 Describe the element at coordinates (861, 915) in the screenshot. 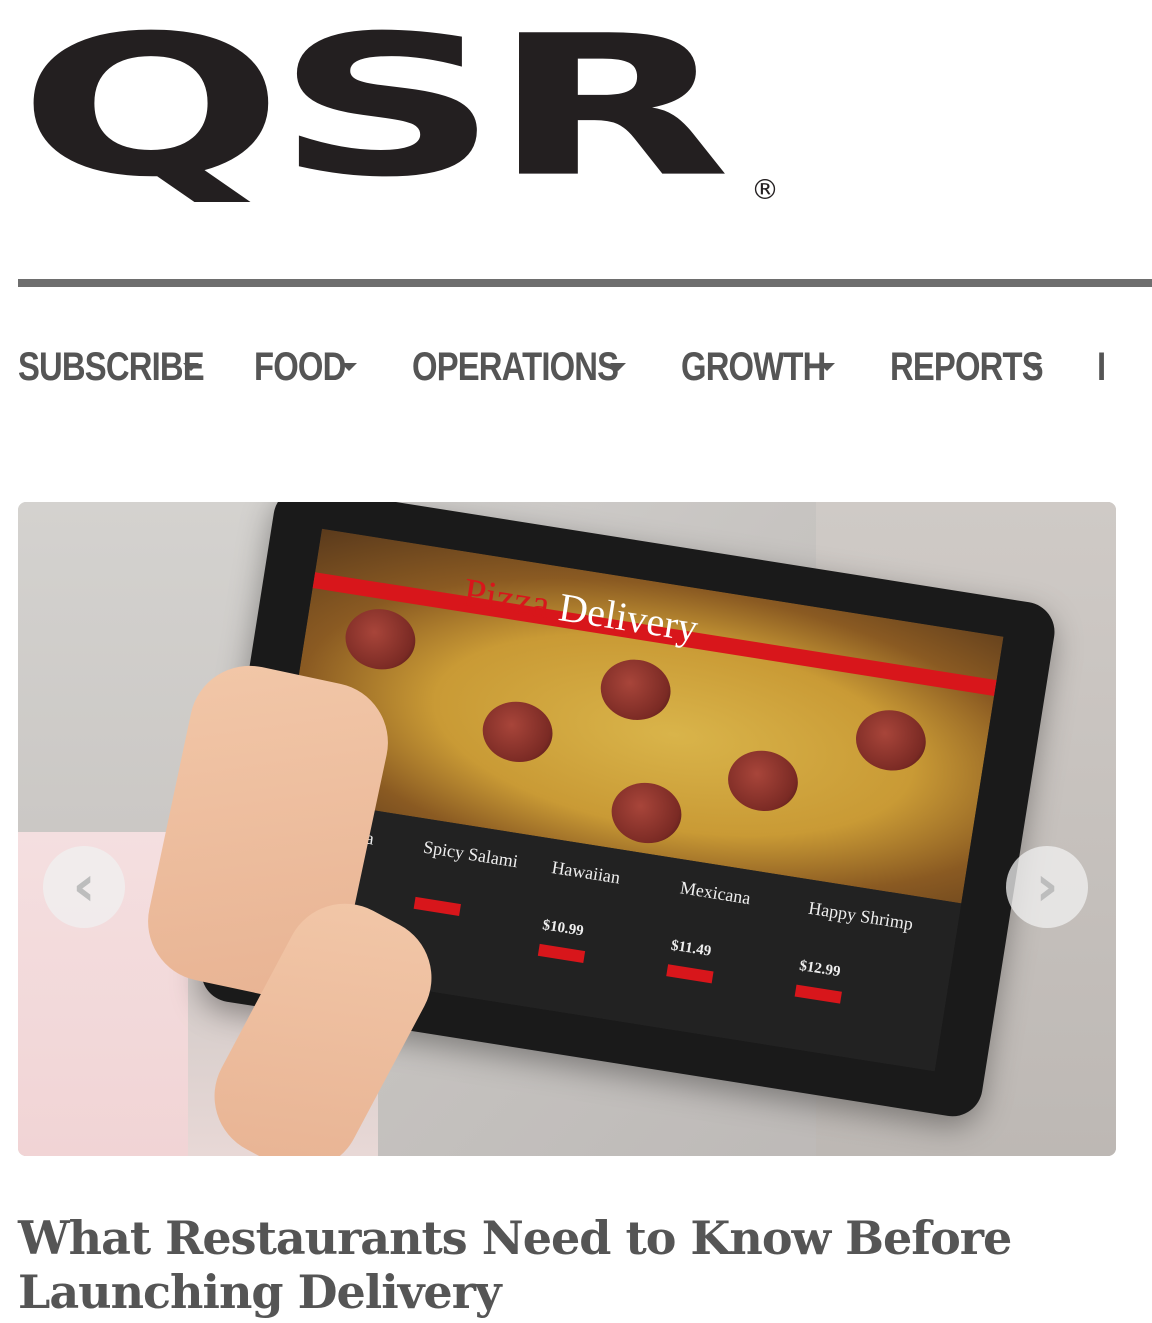

I see `menu-item-name: Happy Shrimp` at that location.